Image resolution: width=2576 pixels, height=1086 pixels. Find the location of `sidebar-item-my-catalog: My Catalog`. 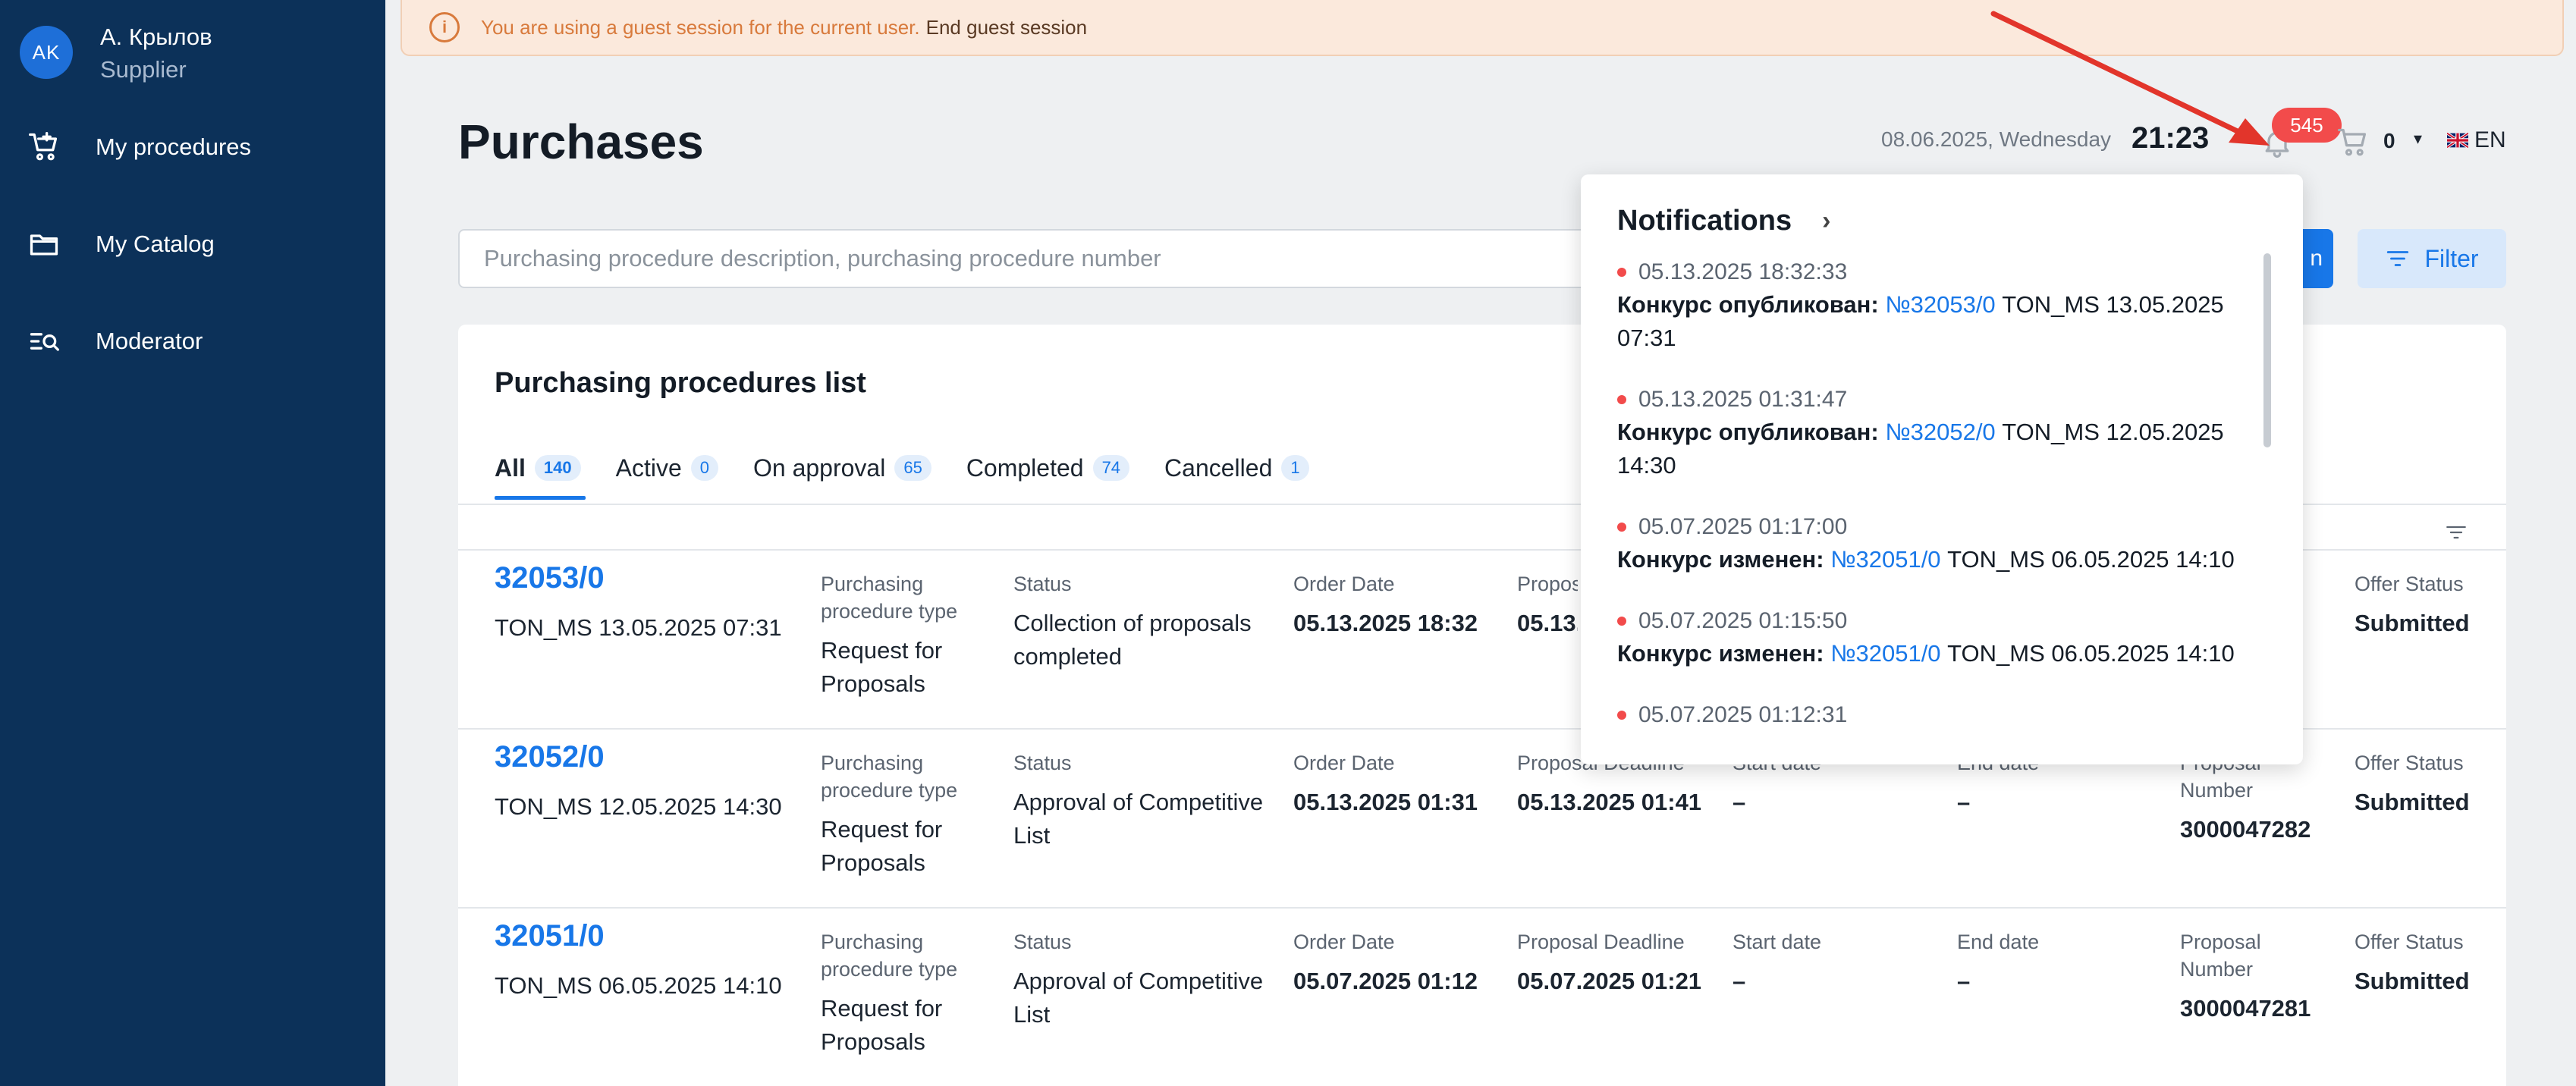

sidebar-item-my-catalog: My Catalog is located at coordinates (121, 244).